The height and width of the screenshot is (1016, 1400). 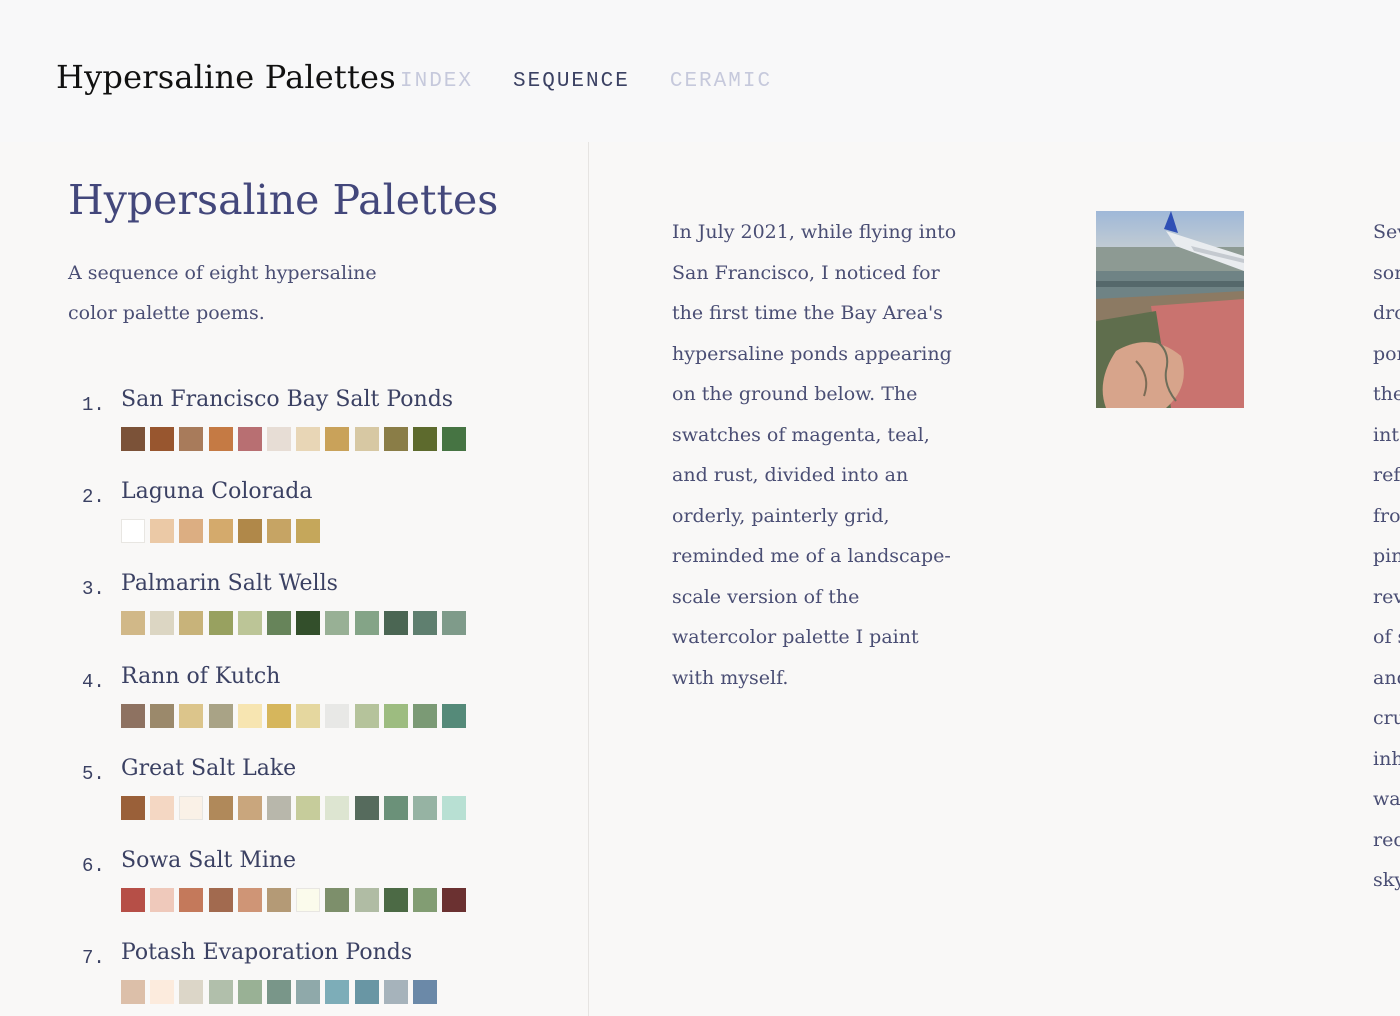 What do you see at coordinates (208, 768) in the screenshot?
I see `palette-name: Great Salt Lake` at bounding box center [208, 768].